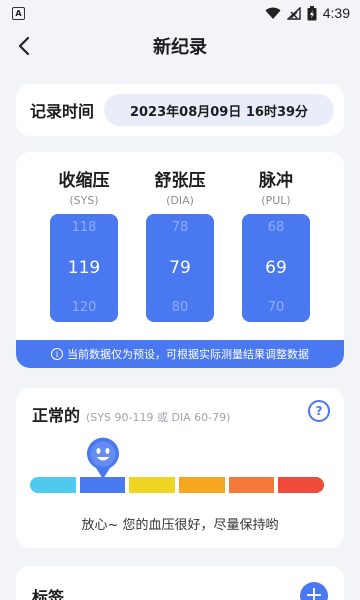 Image resolution: width=360 pixels, height=600 pixels. I want to click on clock-time: 4:39, so click(336, 13).